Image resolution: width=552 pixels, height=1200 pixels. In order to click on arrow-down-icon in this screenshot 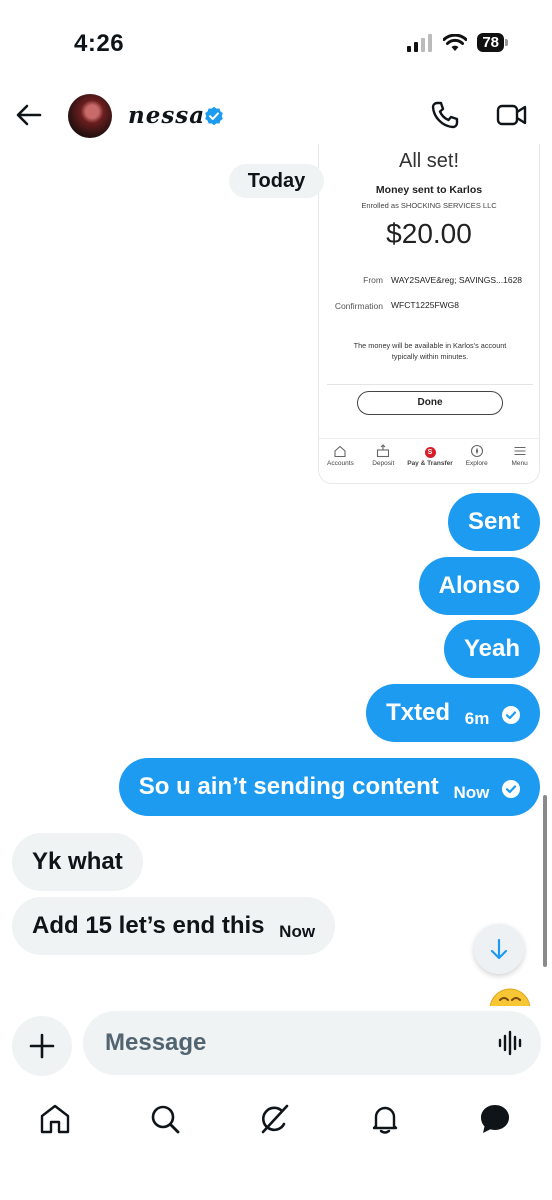, I will do `click(499, 949)`.